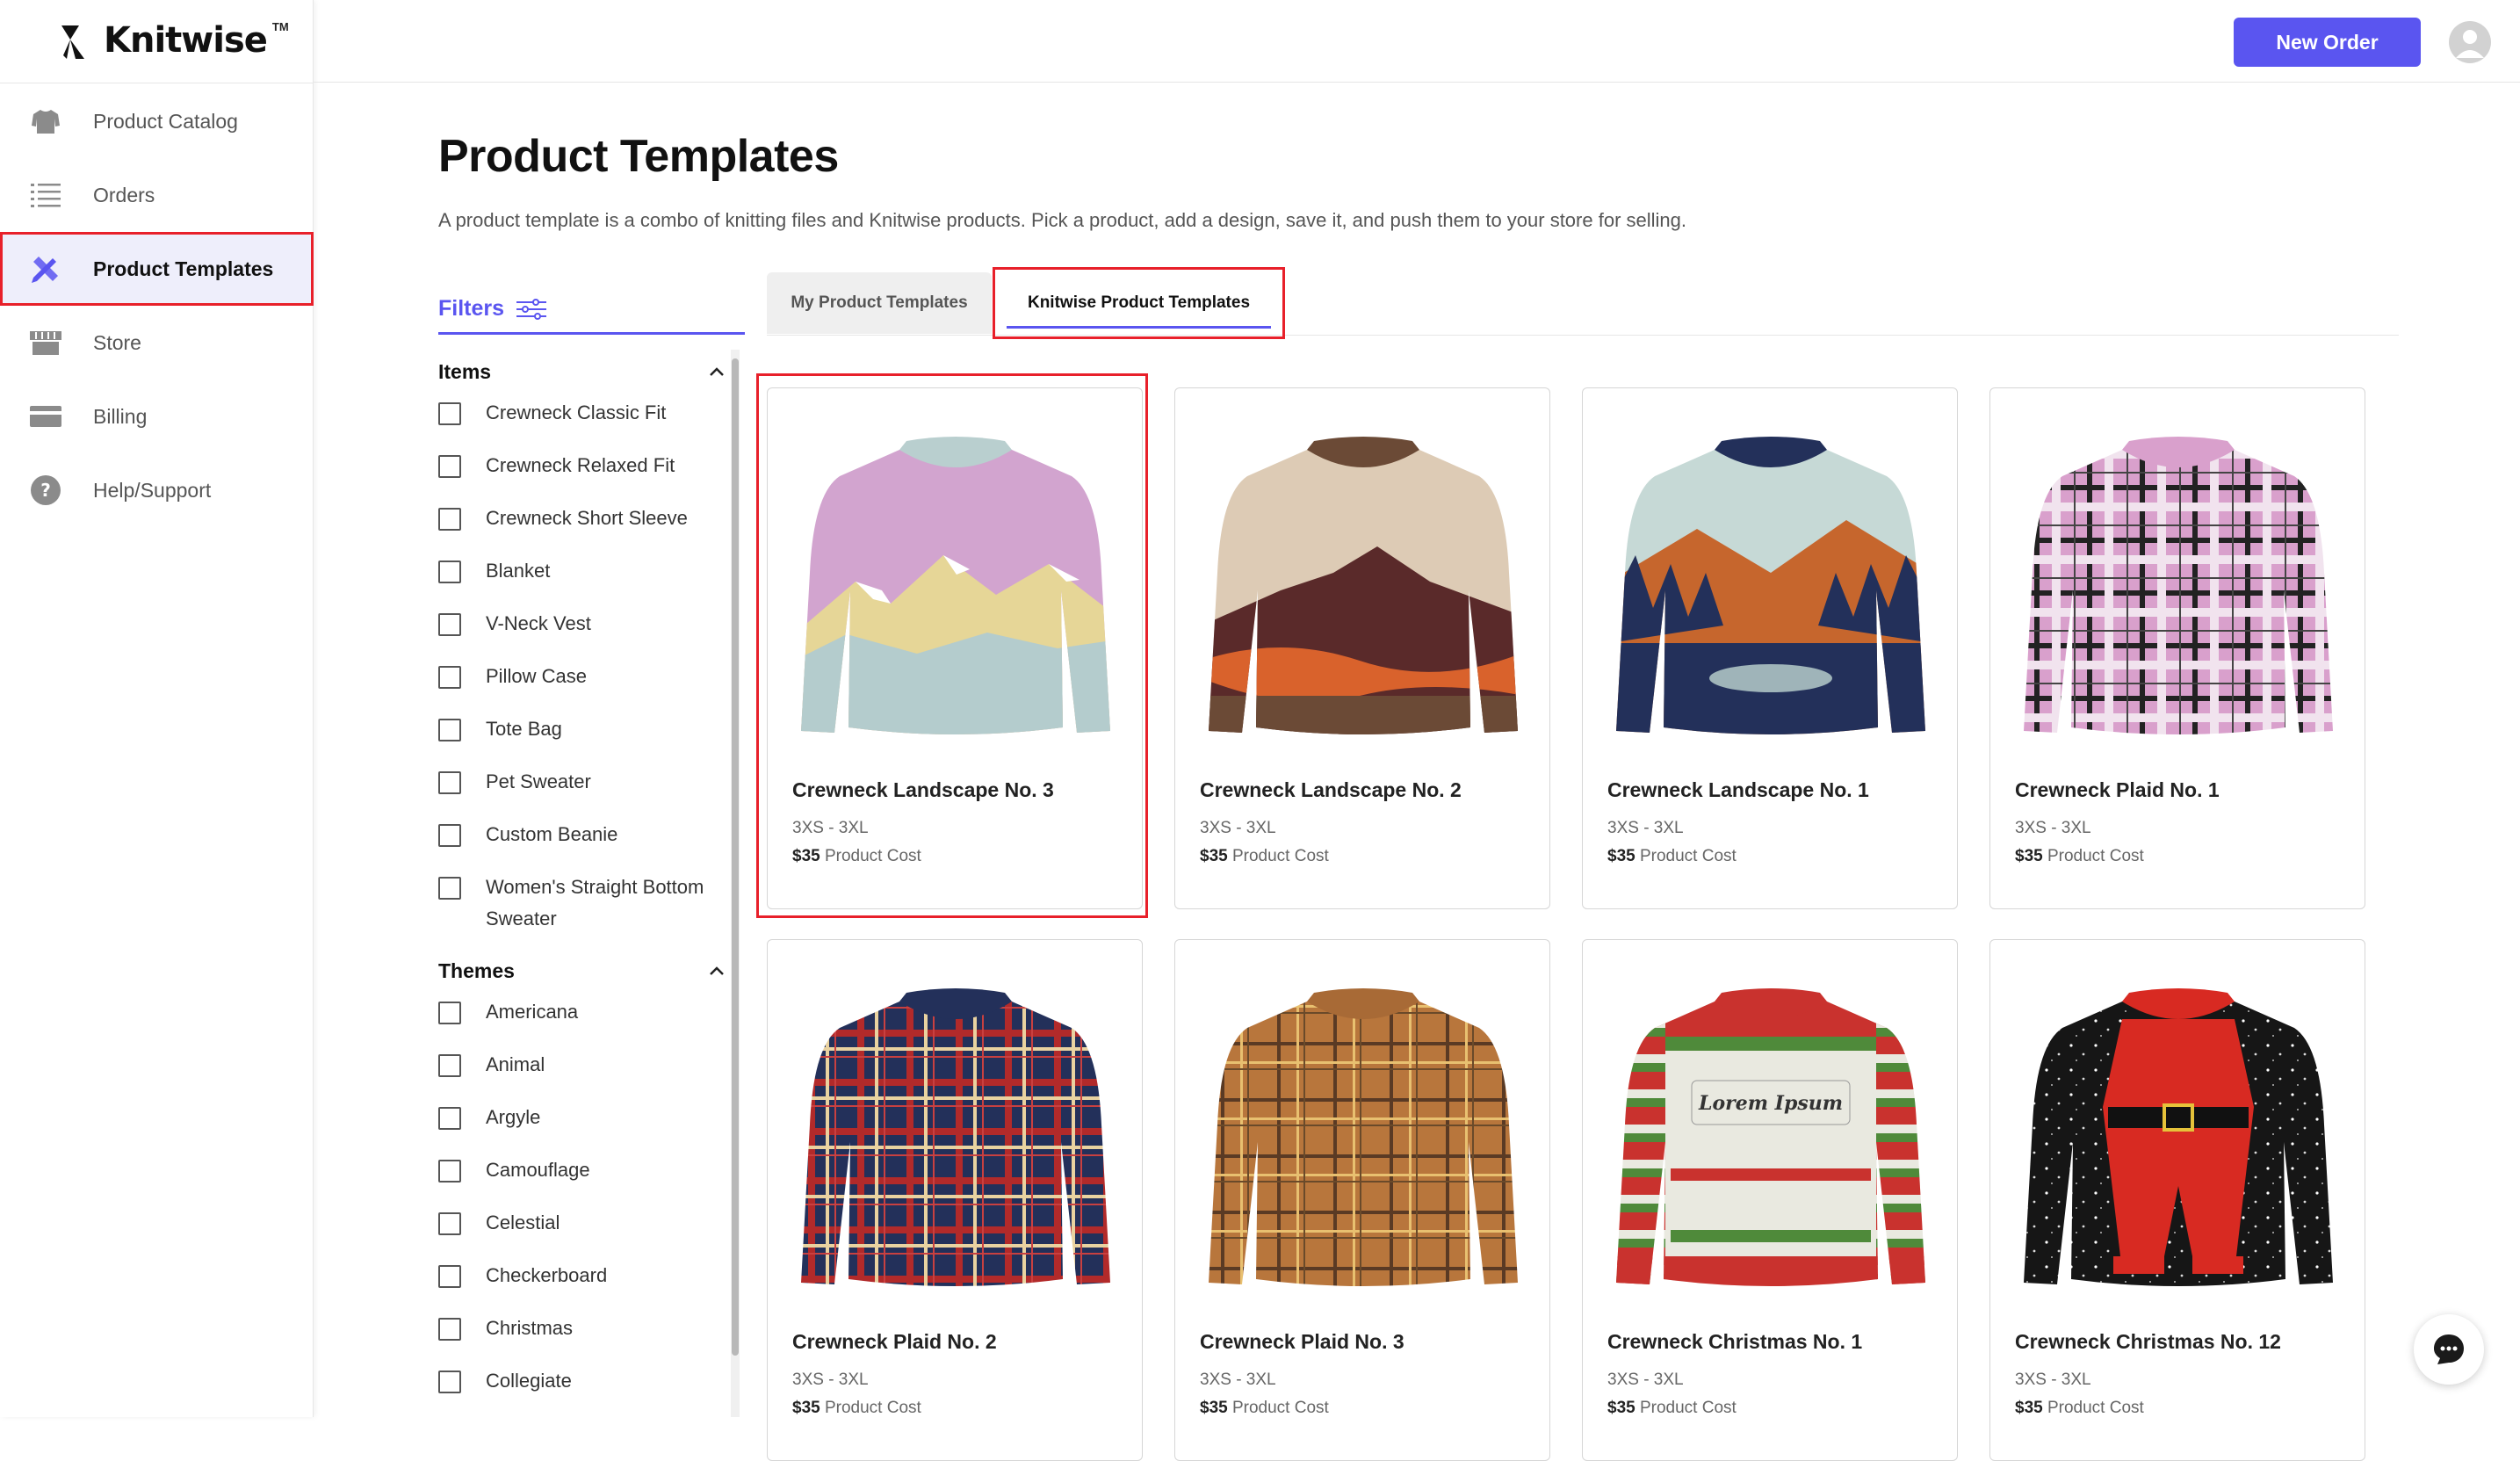 Image resolution: width=2520 pixels, height=1461 pixels. I want to click on filter-option: Americana, so click(591, 1016).